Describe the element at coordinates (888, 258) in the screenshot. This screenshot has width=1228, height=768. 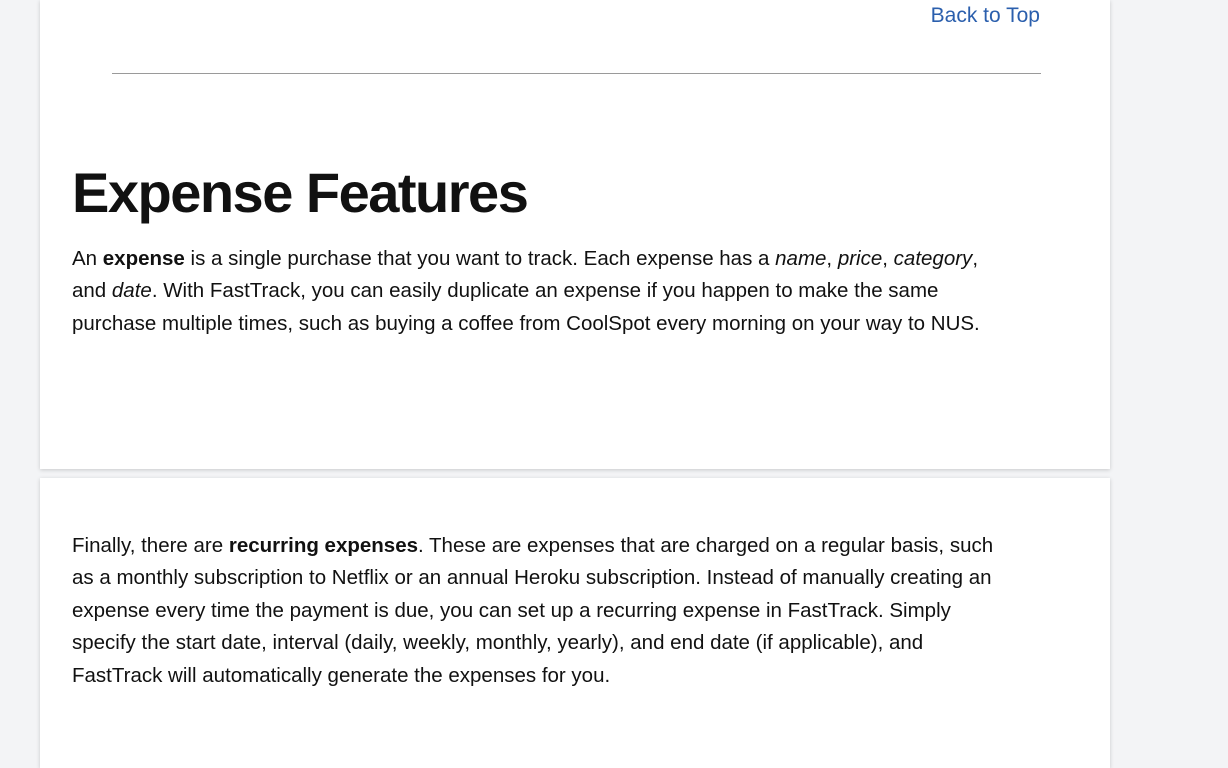
I see `intro-text-4: ,` at that location.